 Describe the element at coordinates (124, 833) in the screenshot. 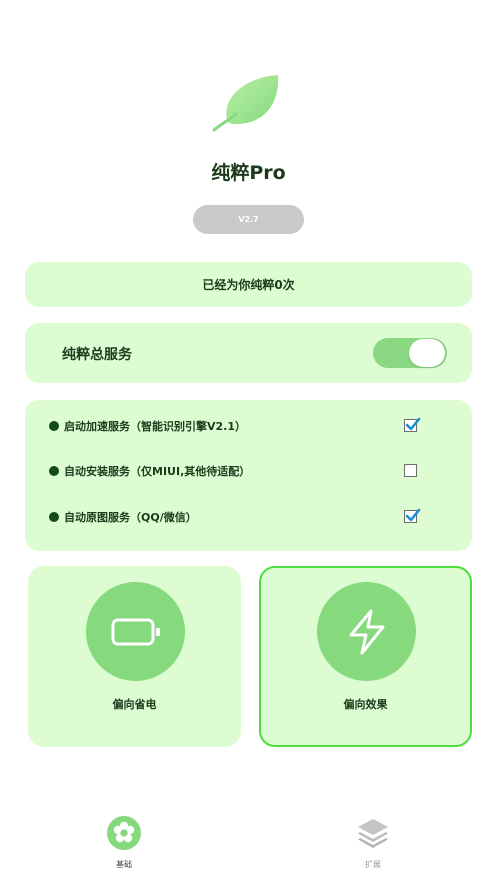

I see `flower-icon` at that location.